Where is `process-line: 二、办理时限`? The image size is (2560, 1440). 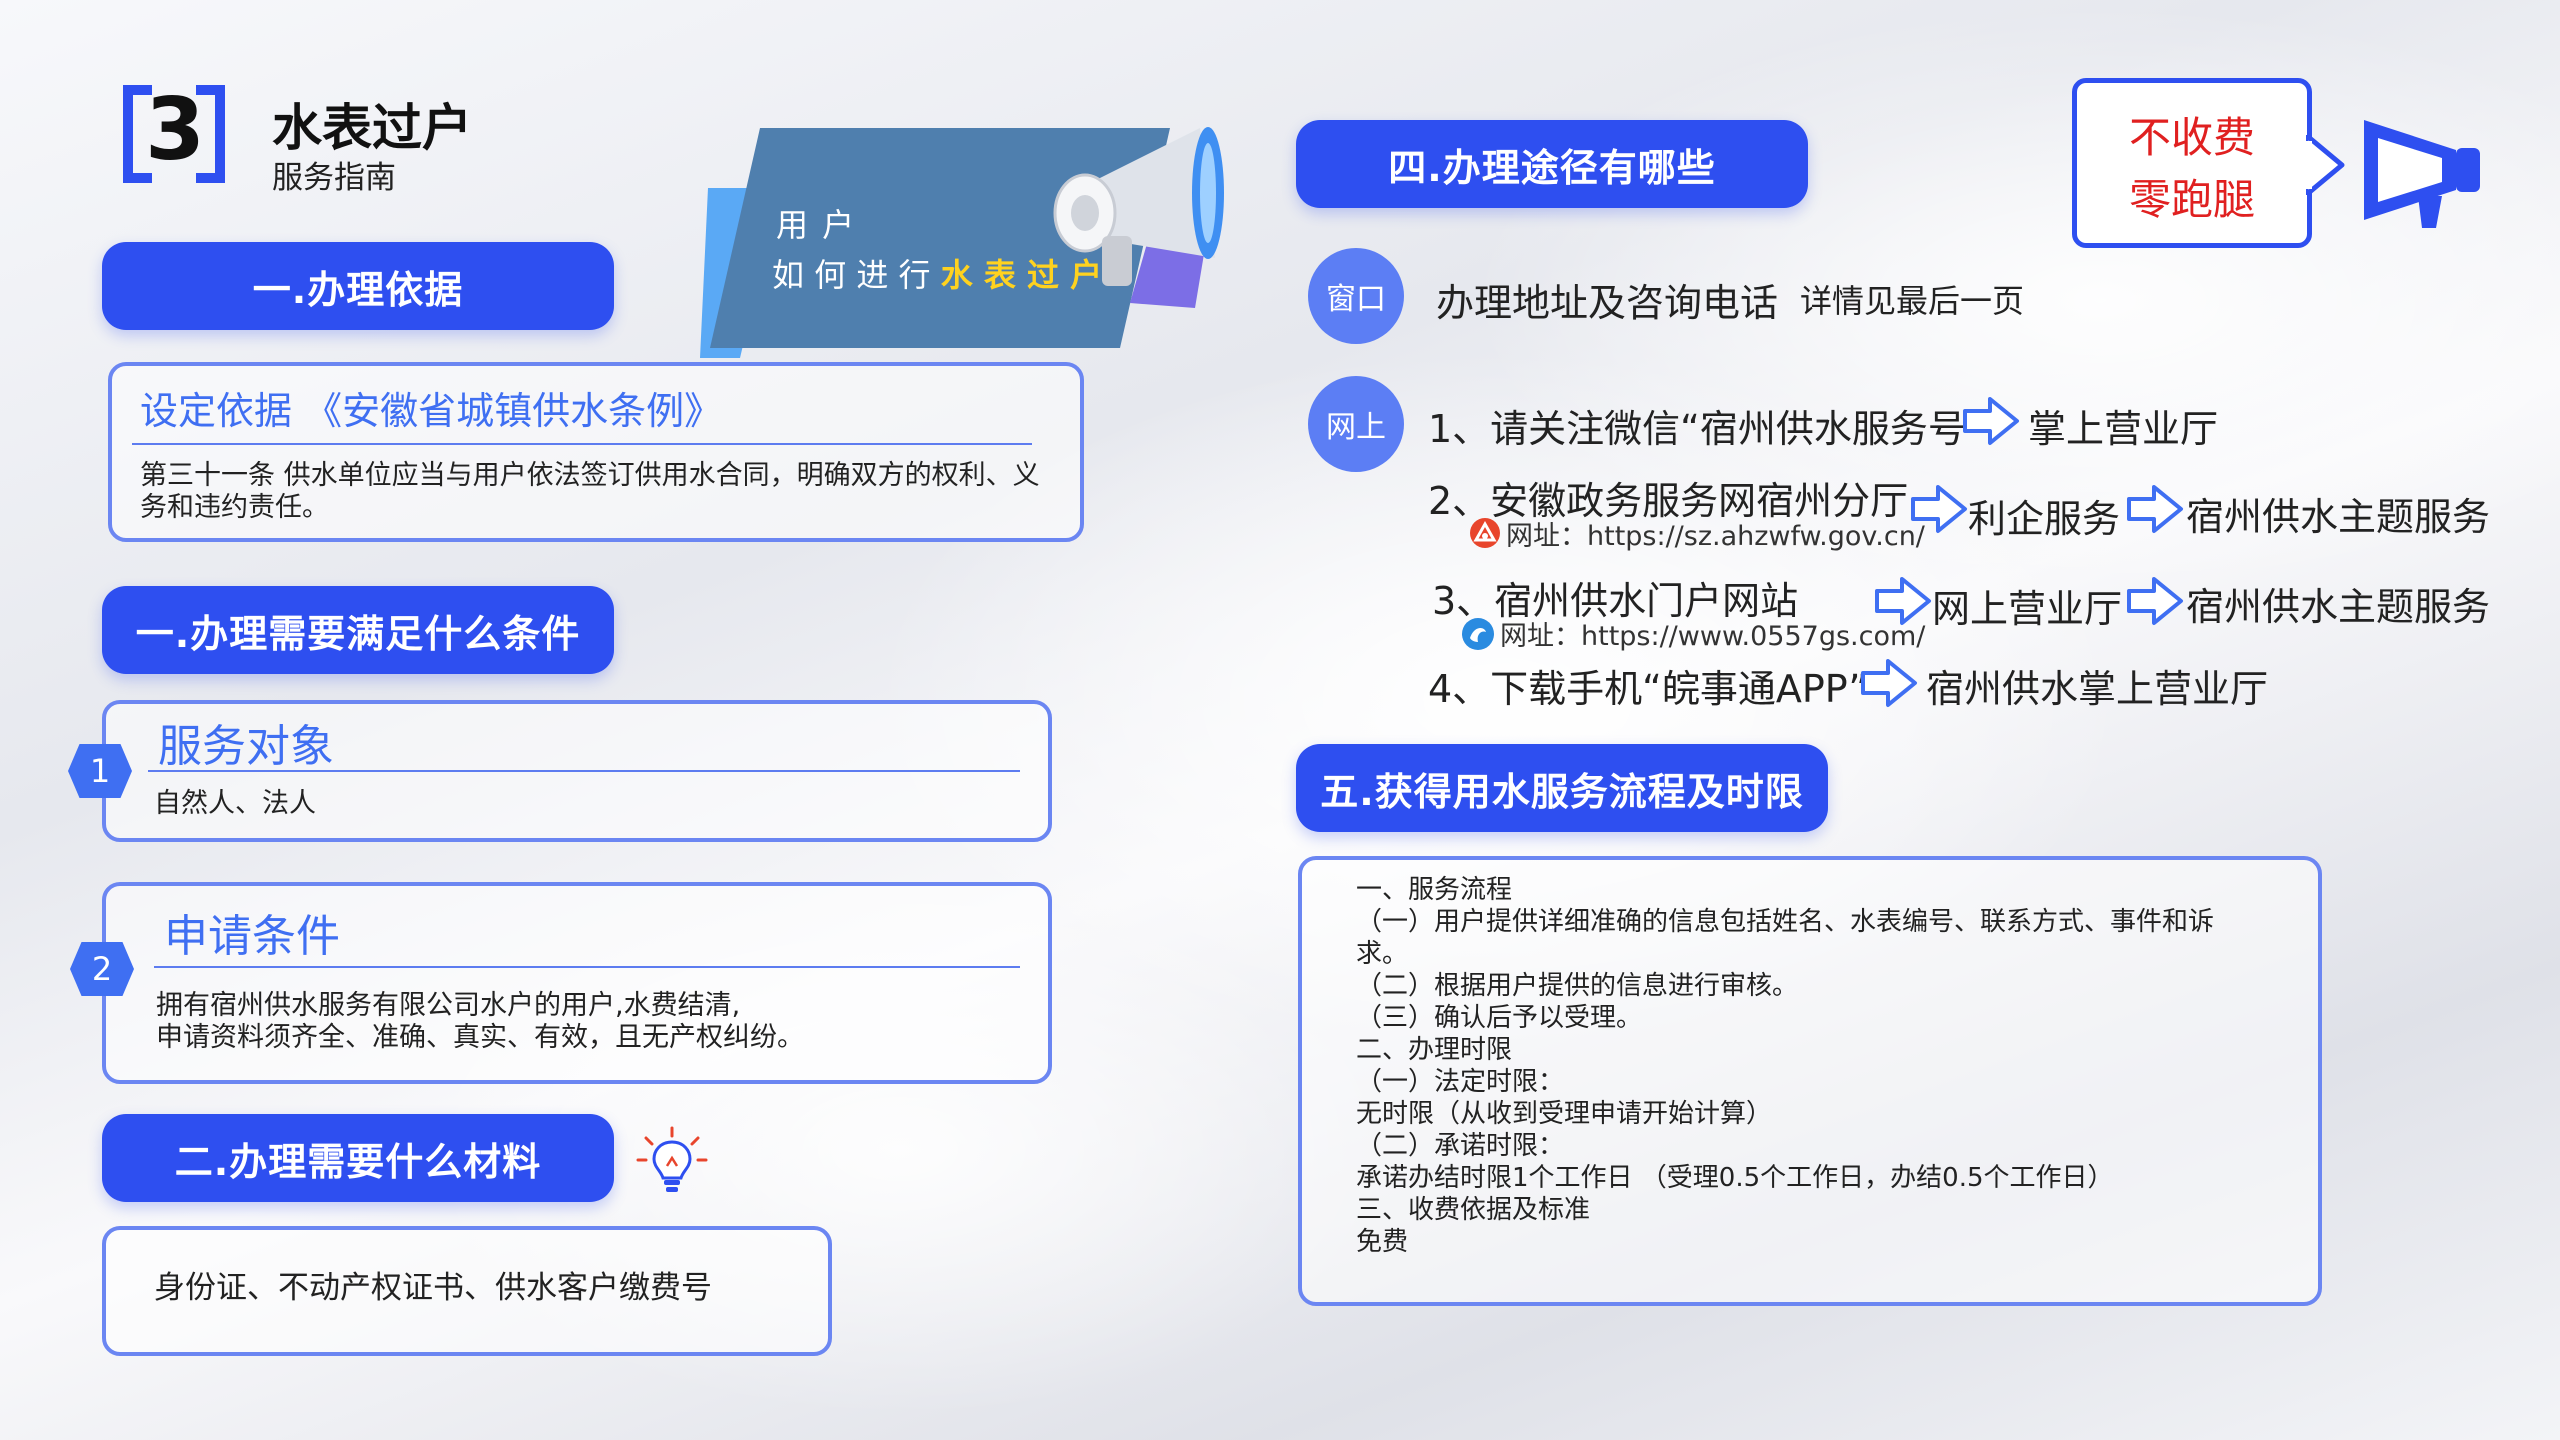
process-line: 二、办理时限 is located at coordinates (1434, 1050).